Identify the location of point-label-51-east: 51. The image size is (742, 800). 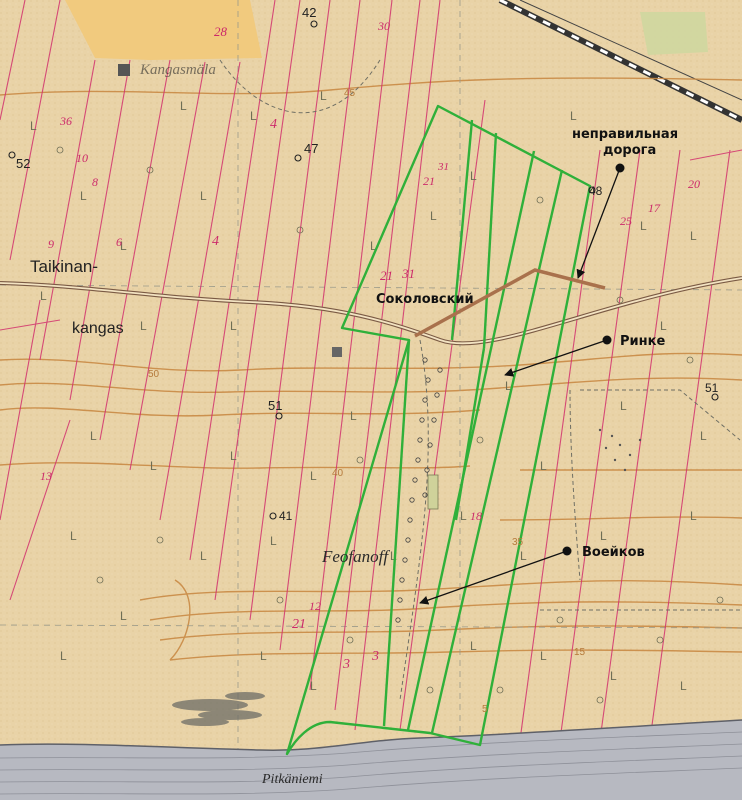
(712, 388).